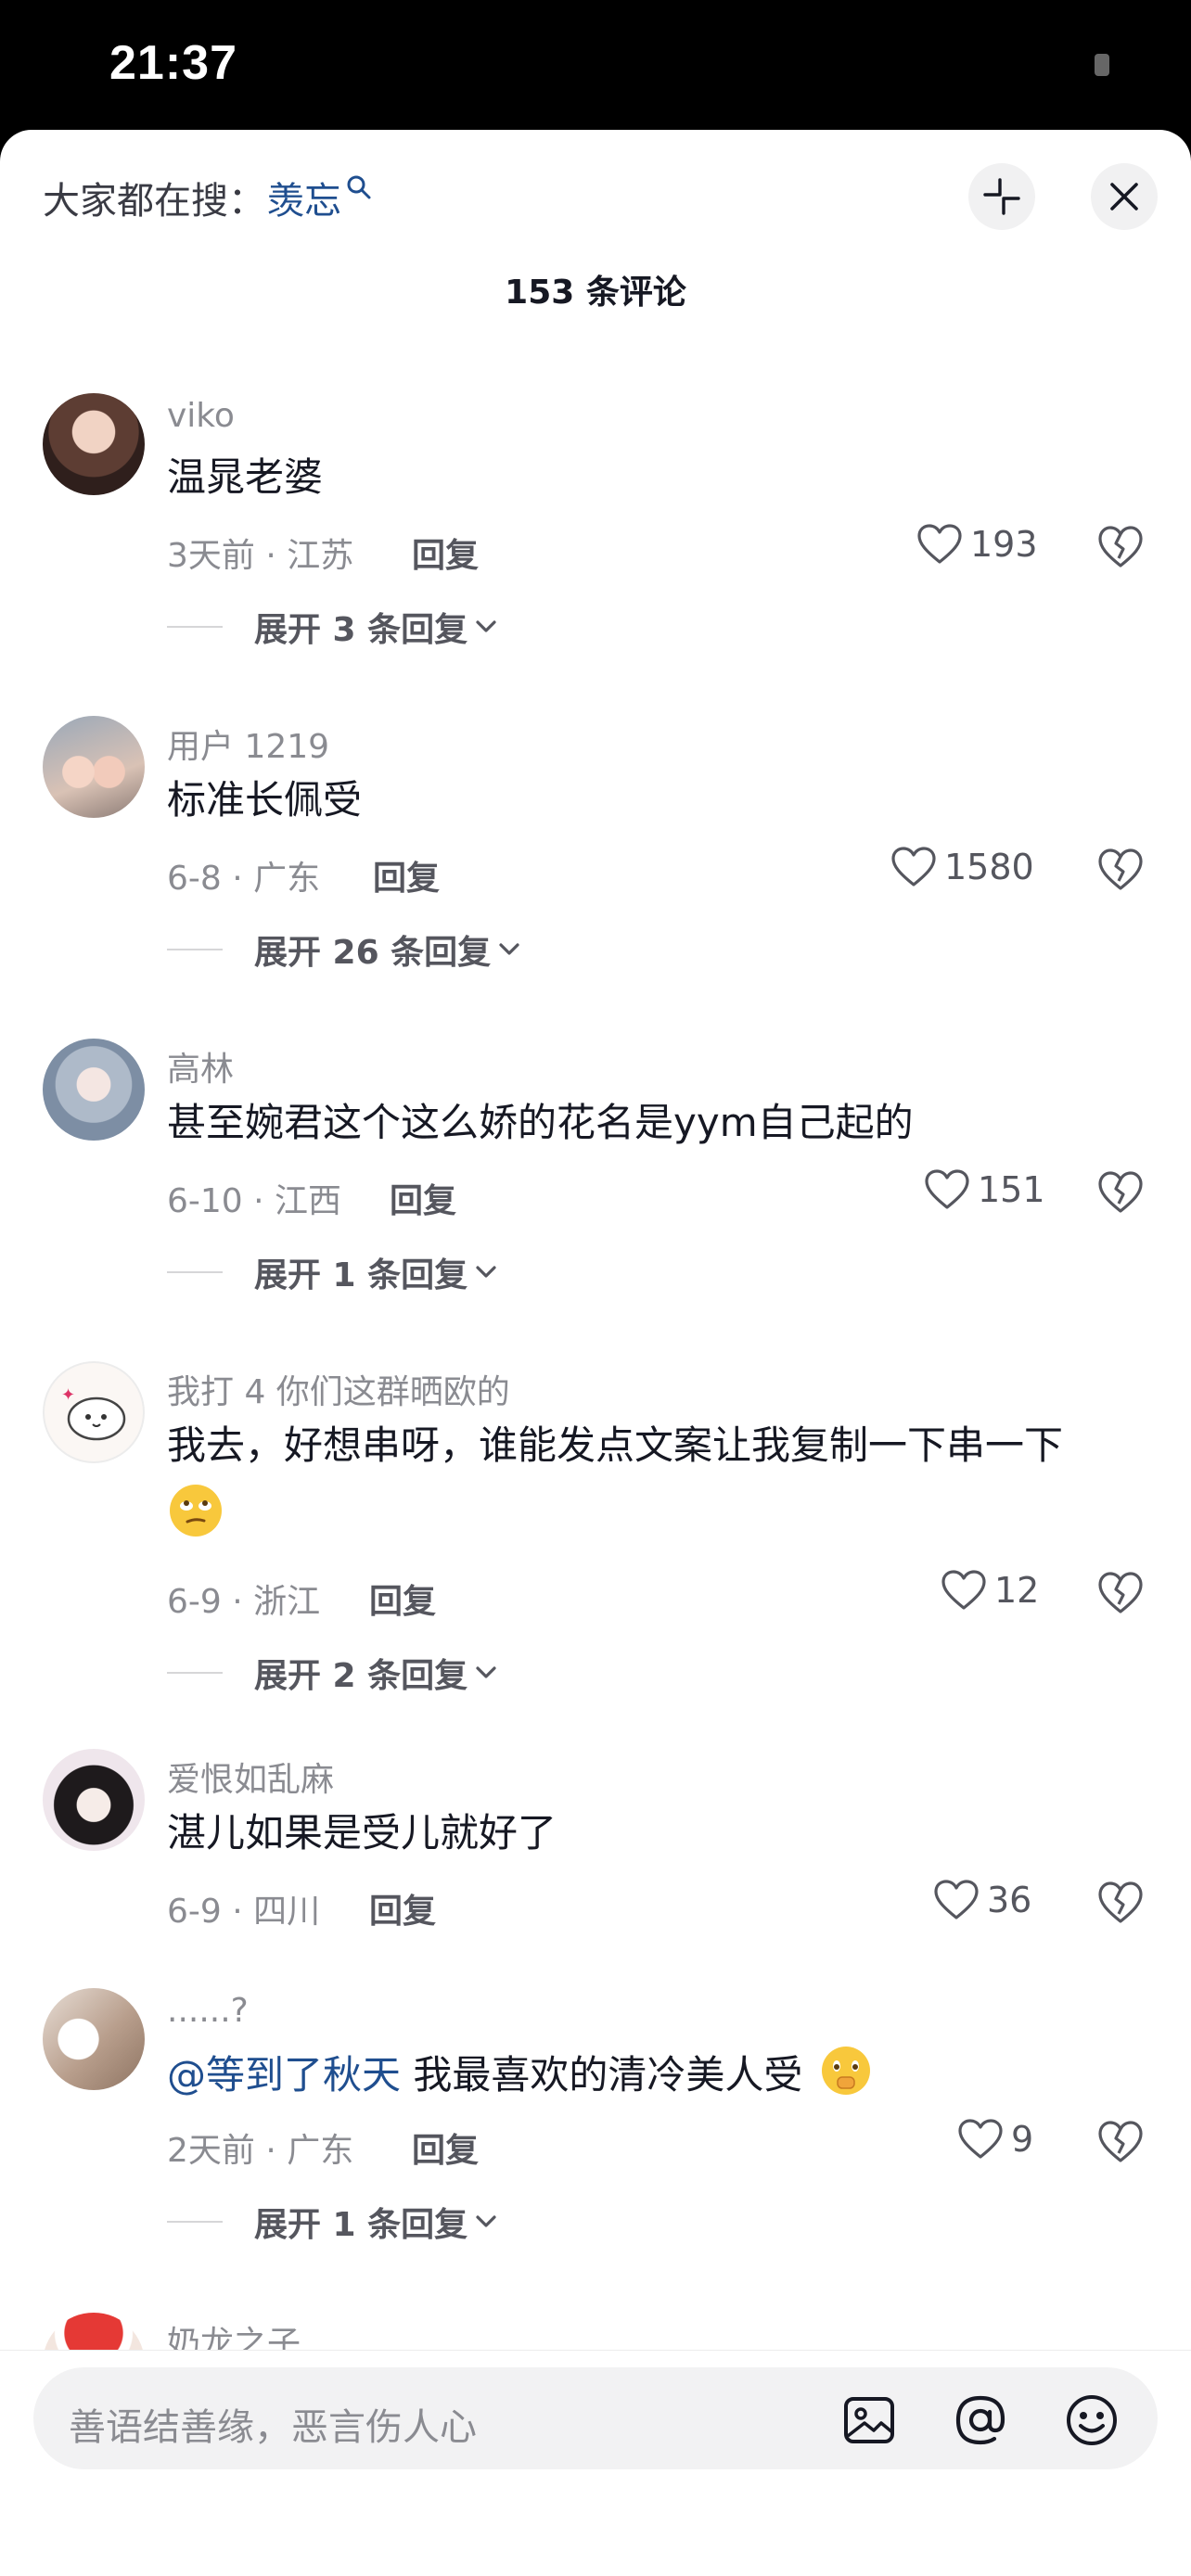  Describe the element at coordinates (1004, 545) in the screenshot. I see `like-count: 193` at that location.